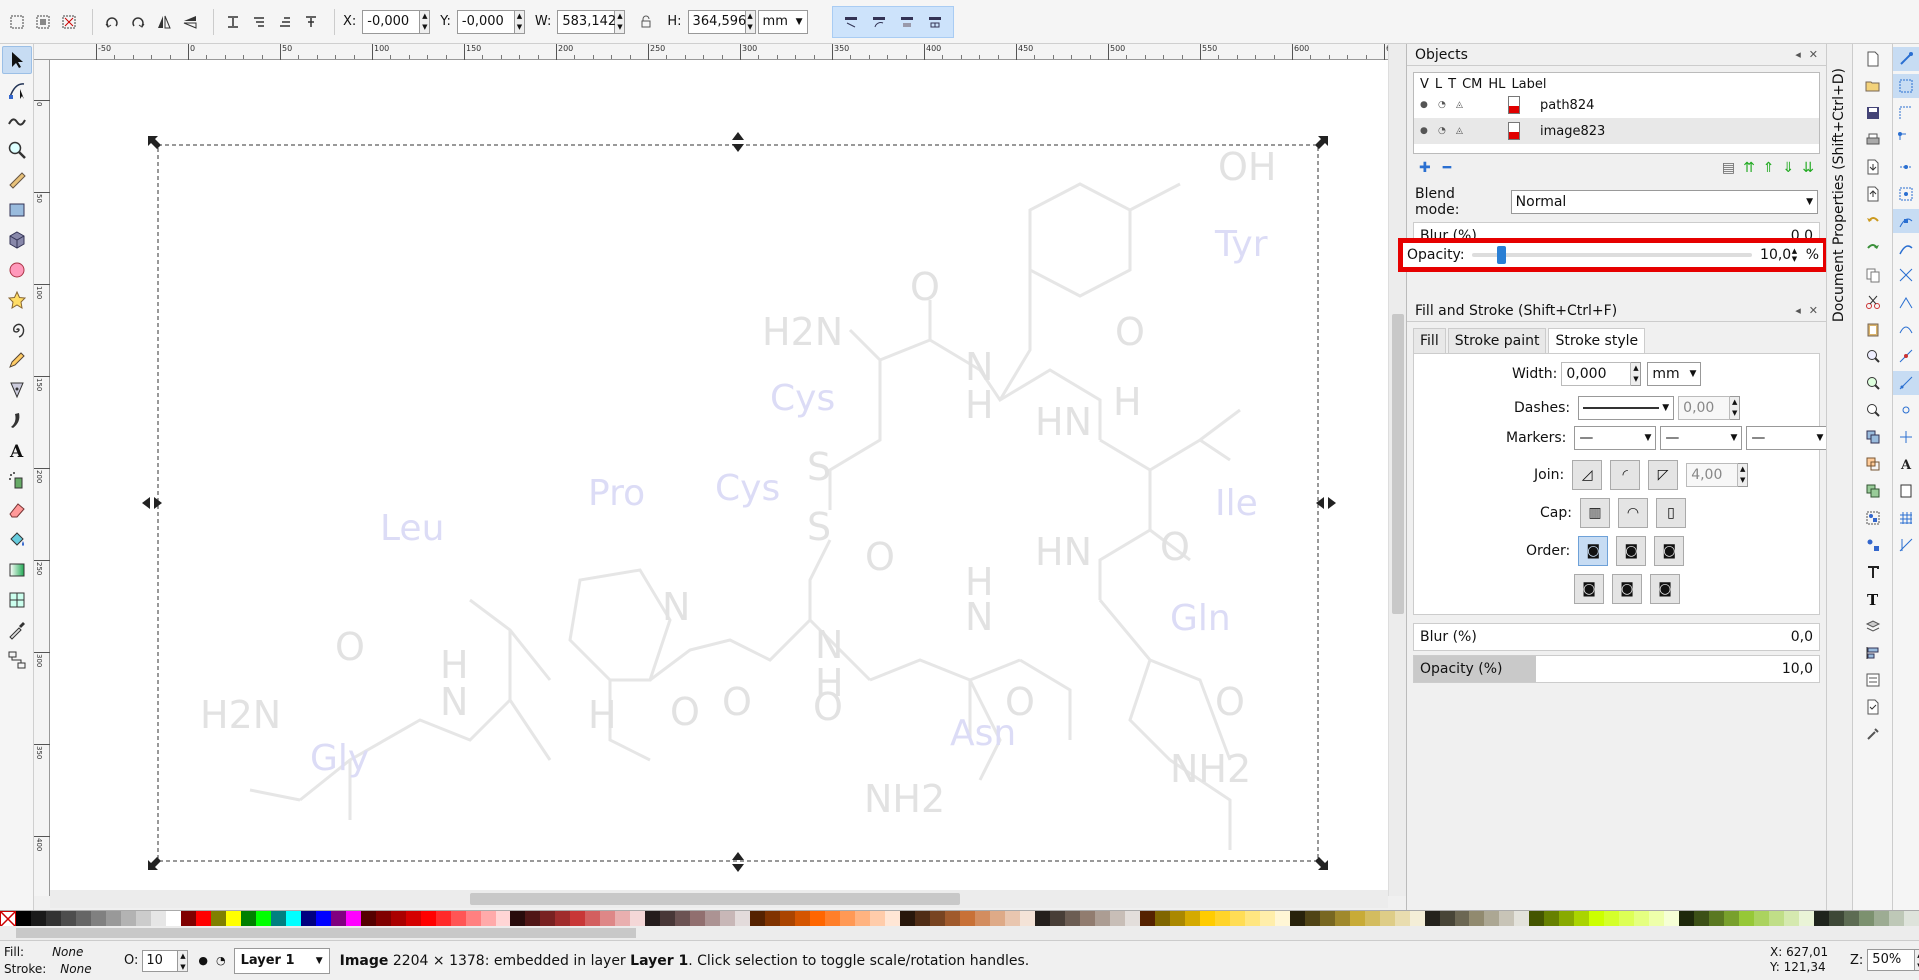 This screenshot has width=1919, height=980. What do you see at coordinates (1906, 437) in the screenshot?
I see `snap-rotation-center-icon` at bounding box center [1906, 437].